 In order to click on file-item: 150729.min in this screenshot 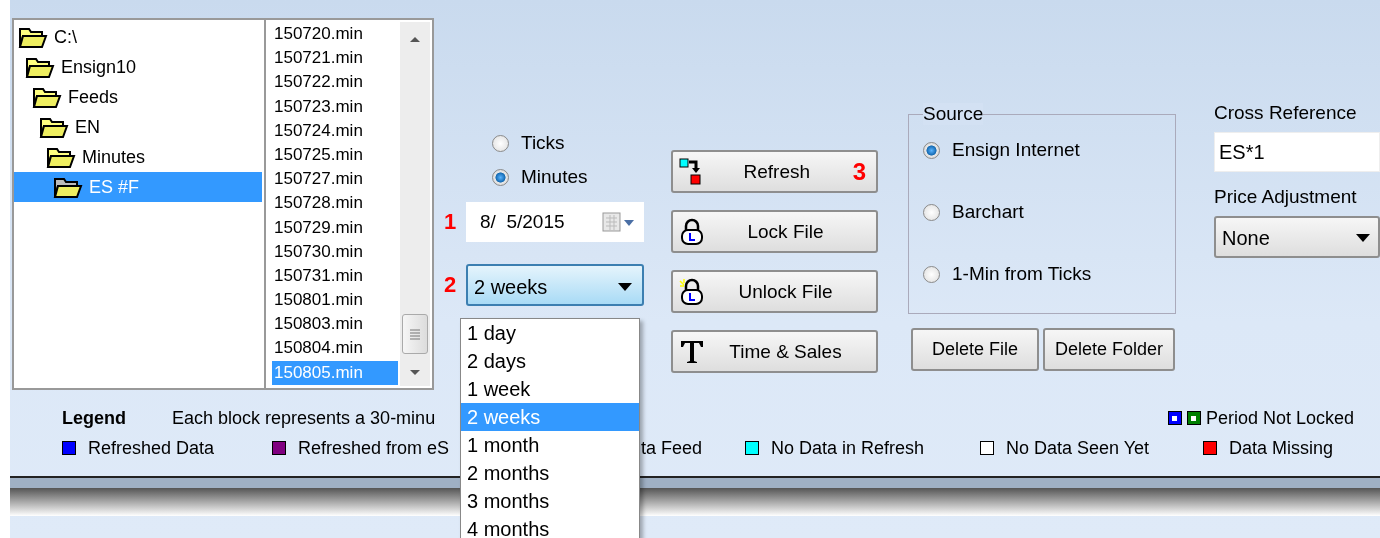, I will do `click(335, 227)`.